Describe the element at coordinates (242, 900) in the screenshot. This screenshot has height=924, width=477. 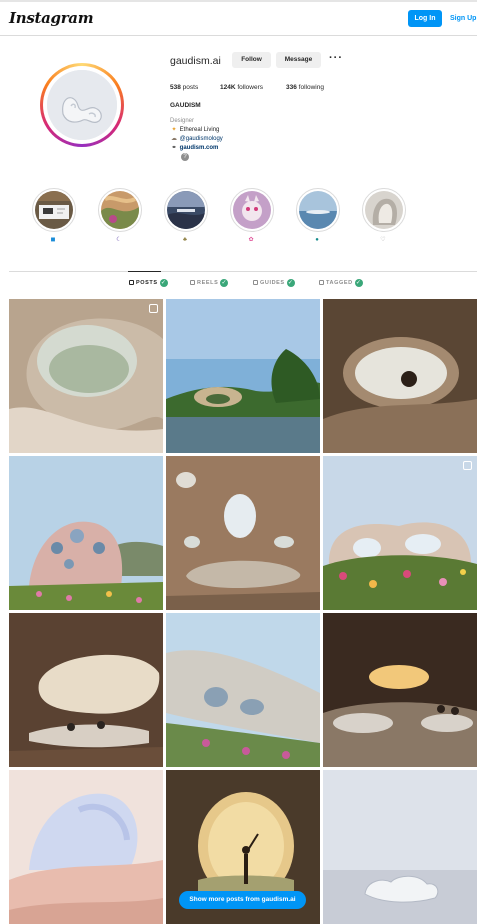
I see `show-more-posts-button: Show more posts from gaudism.ai` at that location.